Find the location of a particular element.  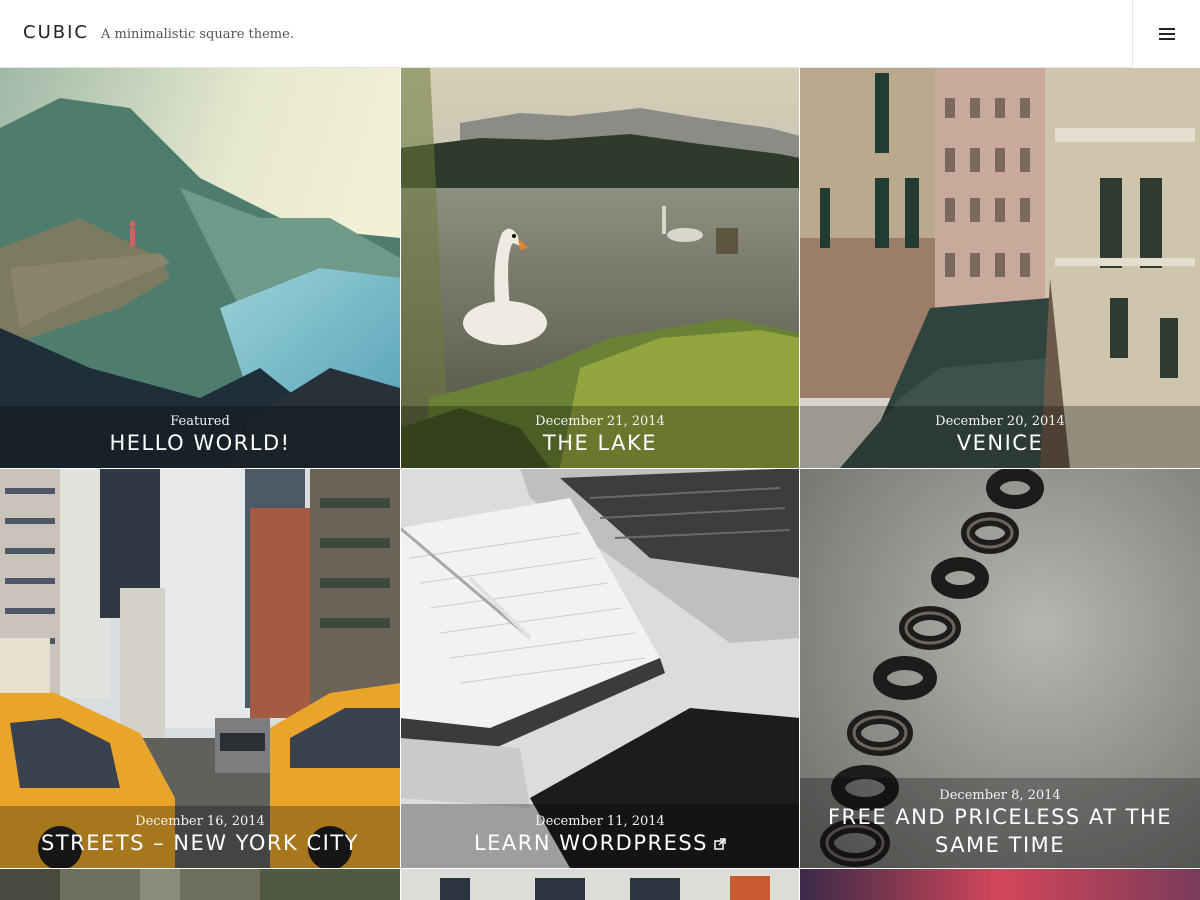

post-title-line-2: SAME TIME is located at coordinates (1000, 845).